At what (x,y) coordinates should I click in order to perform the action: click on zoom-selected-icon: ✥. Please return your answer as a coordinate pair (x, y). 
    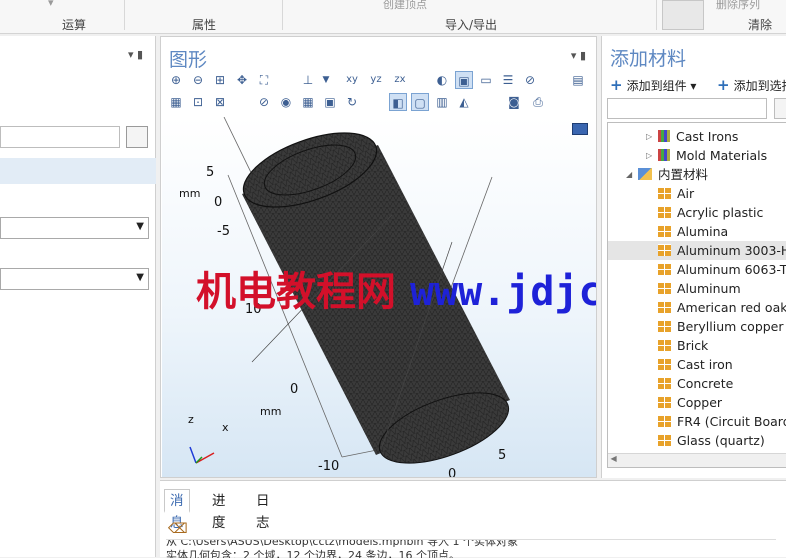
    Looking at the image, I should click on (242, 80).